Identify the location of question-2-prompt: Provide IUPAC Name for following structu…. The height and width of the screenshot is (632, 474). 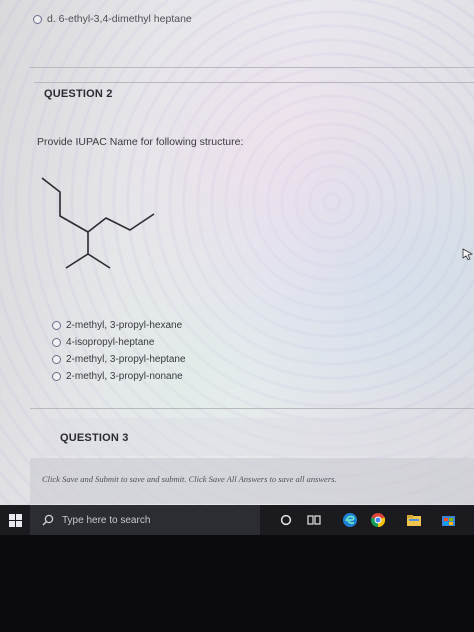
(140, 142).